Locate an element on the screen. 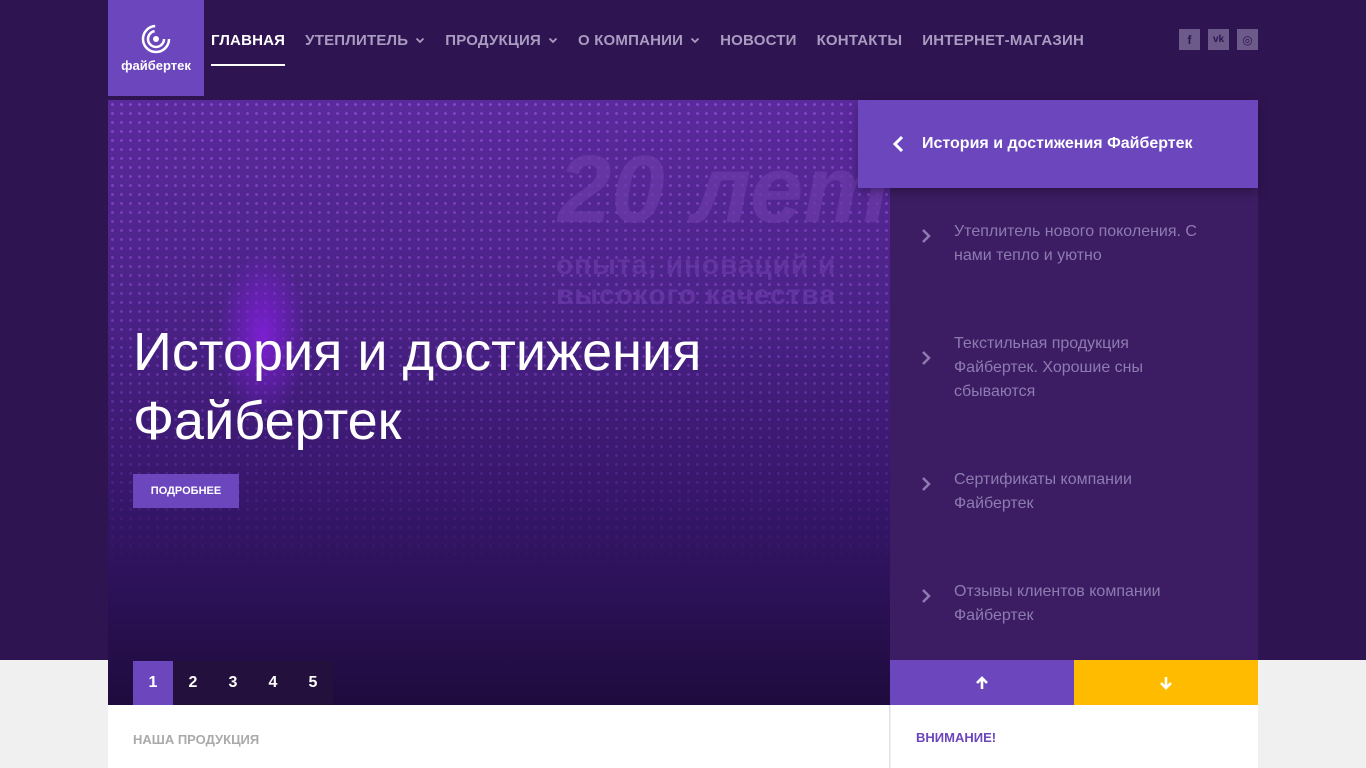 The height and width of the screenshot is (768, 1366). page-button-4: 4 is located at coordinates (273, 683).